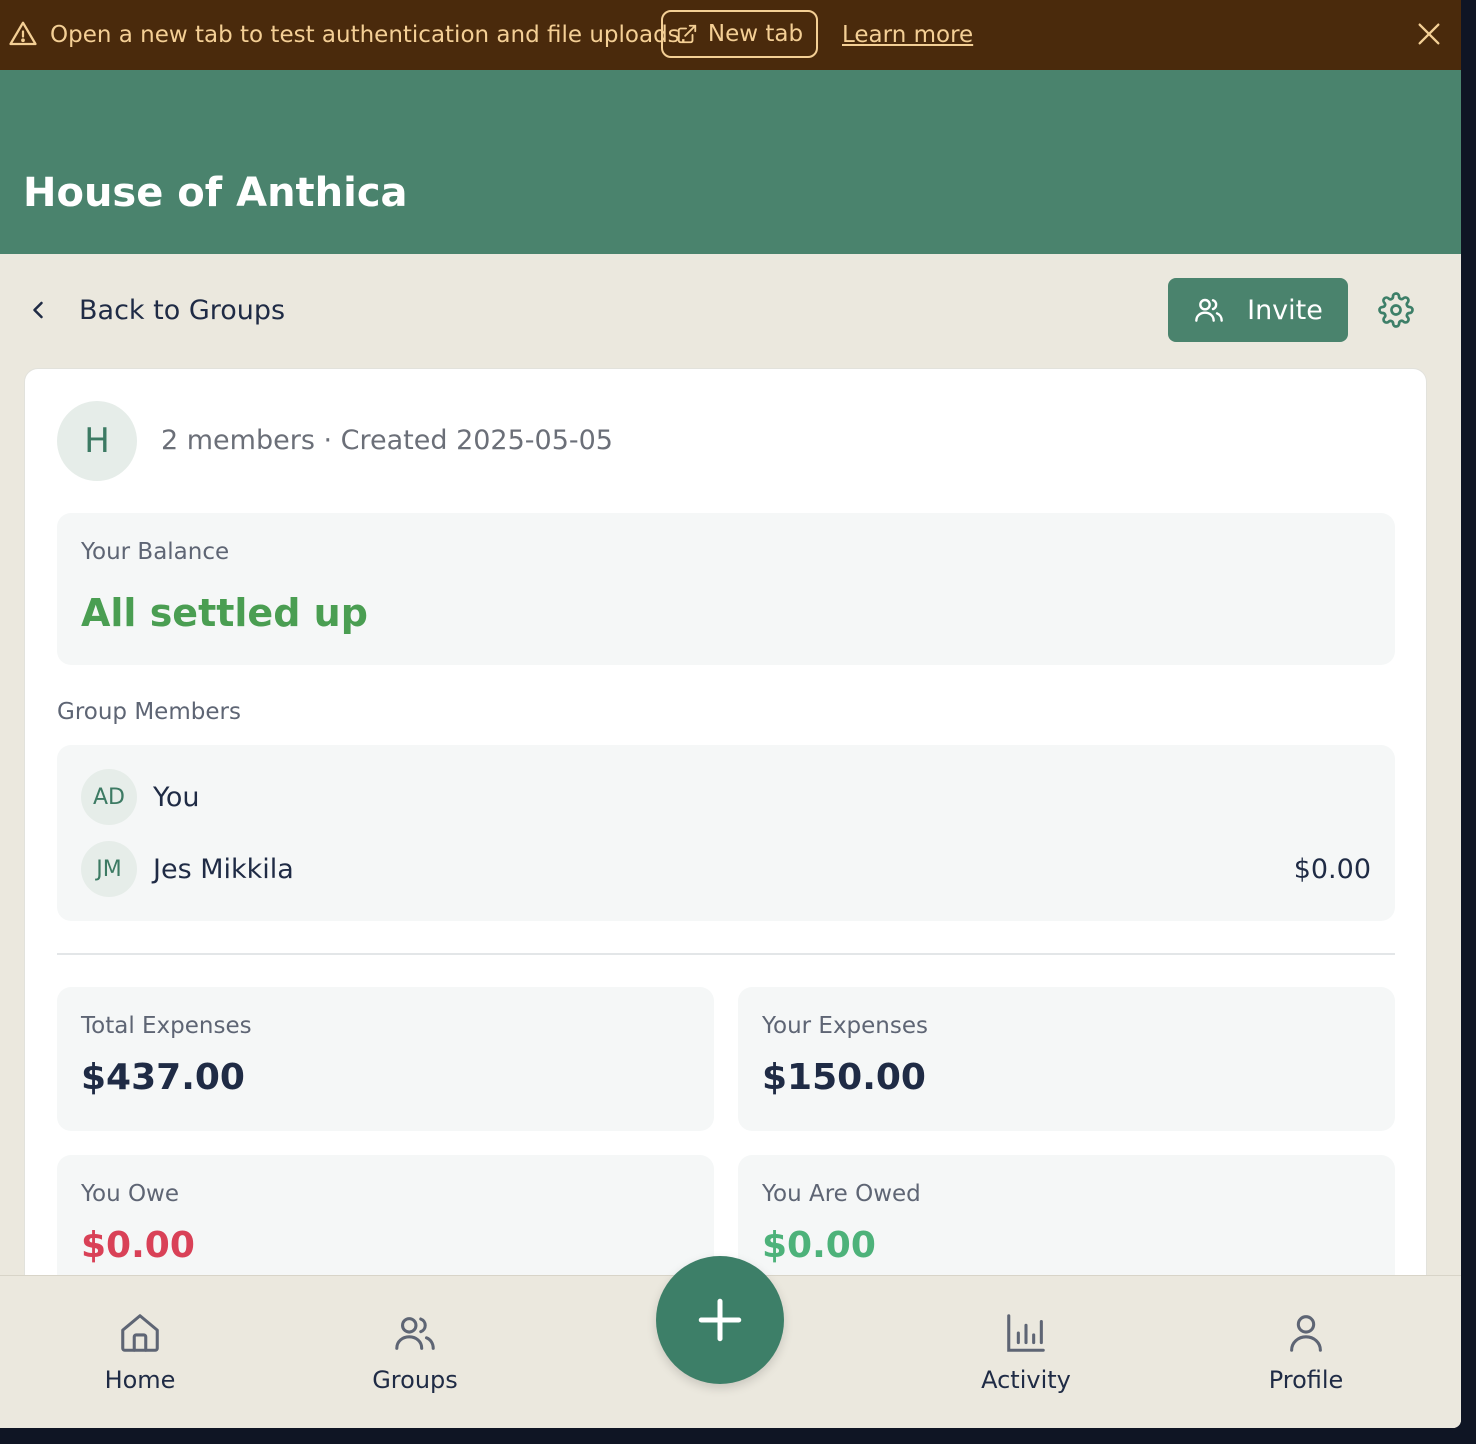 The image size is (1476, 1444). Describe the element at coordinates (1396, 310) in the screenshot. I see `settings-gear-icon` at that location.